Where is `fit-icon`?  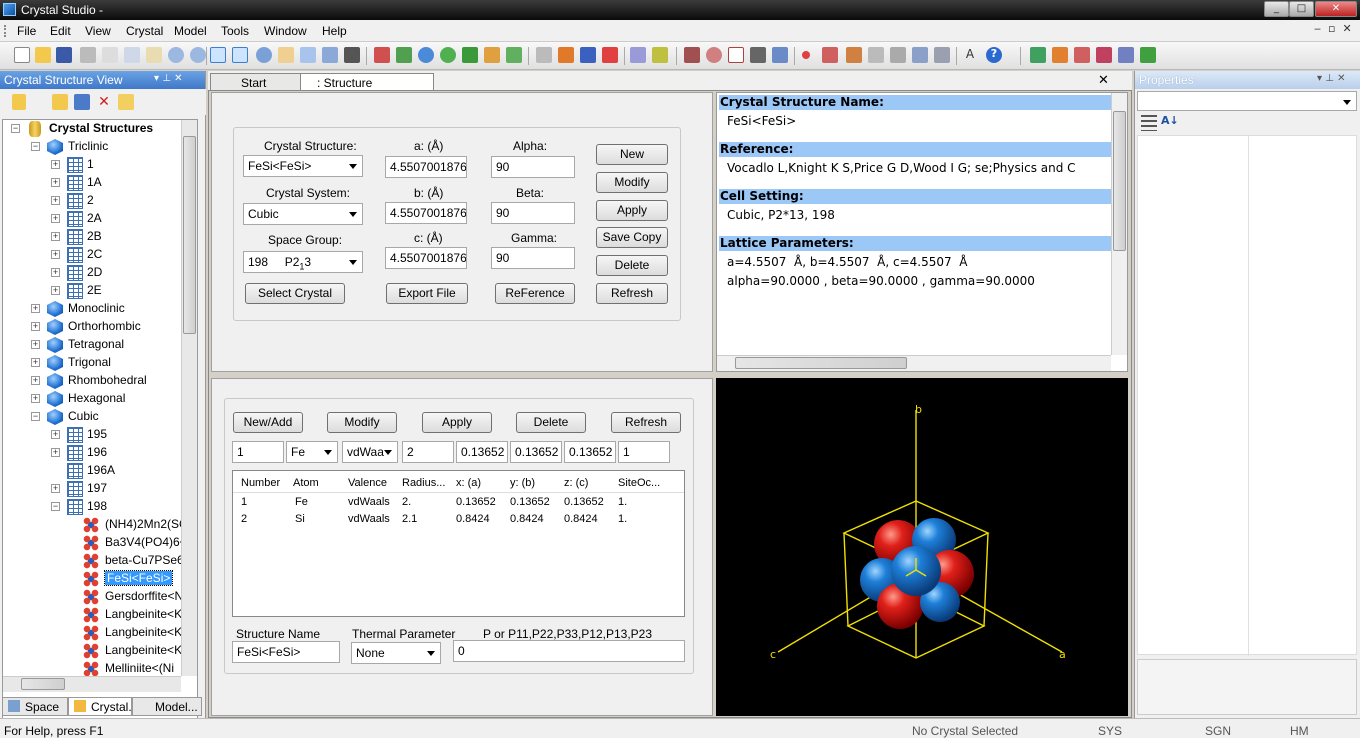 fit-icon is located at coordinates (330, 55).